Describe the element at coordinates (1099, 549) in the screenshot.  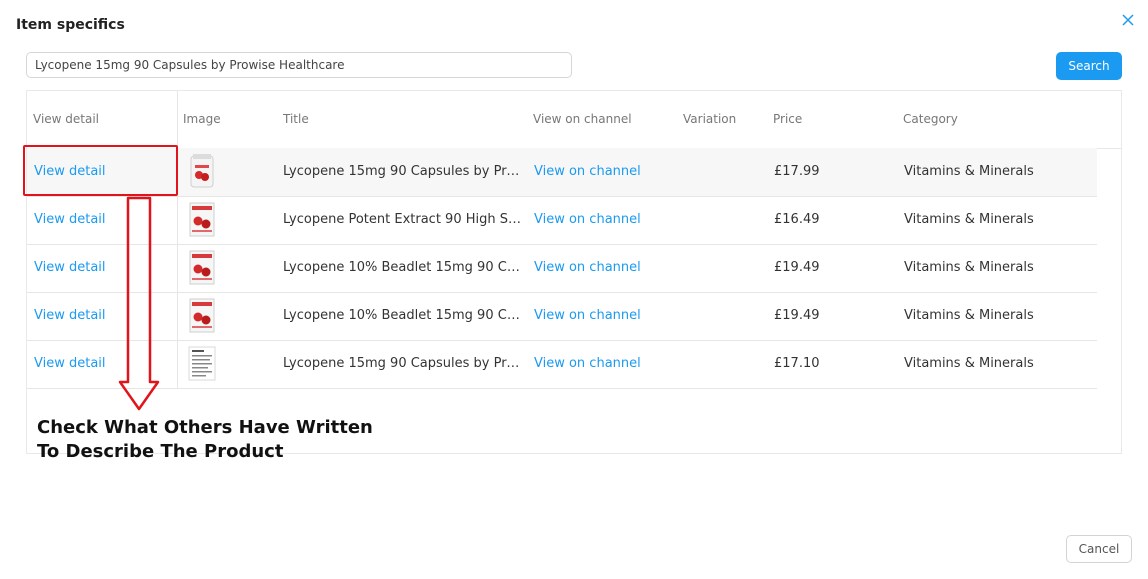
I see `cancel-button: Cancel` at that location.